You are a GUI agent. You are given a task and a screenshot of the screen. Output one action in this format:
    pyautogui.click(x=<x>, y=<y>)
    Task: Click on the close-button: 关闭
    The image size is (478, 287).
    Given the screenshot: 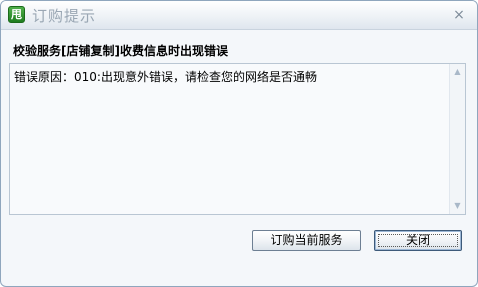 What is the action you would take?
    pyautogui.click(x=418, y=240)
    